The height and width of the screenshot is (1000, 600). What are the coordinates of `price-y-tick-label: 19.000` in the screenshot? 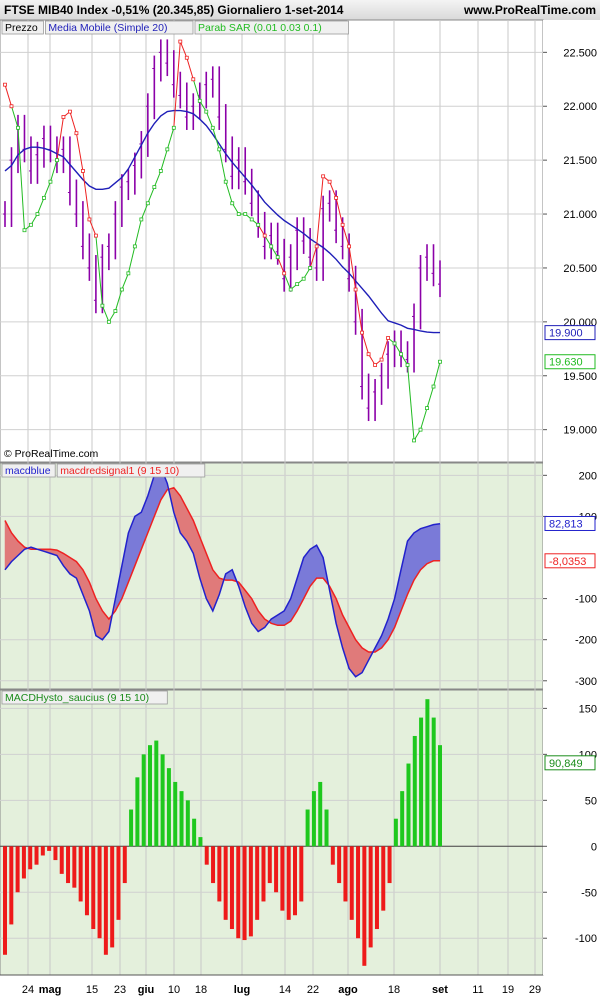 It's located at (580, 431).